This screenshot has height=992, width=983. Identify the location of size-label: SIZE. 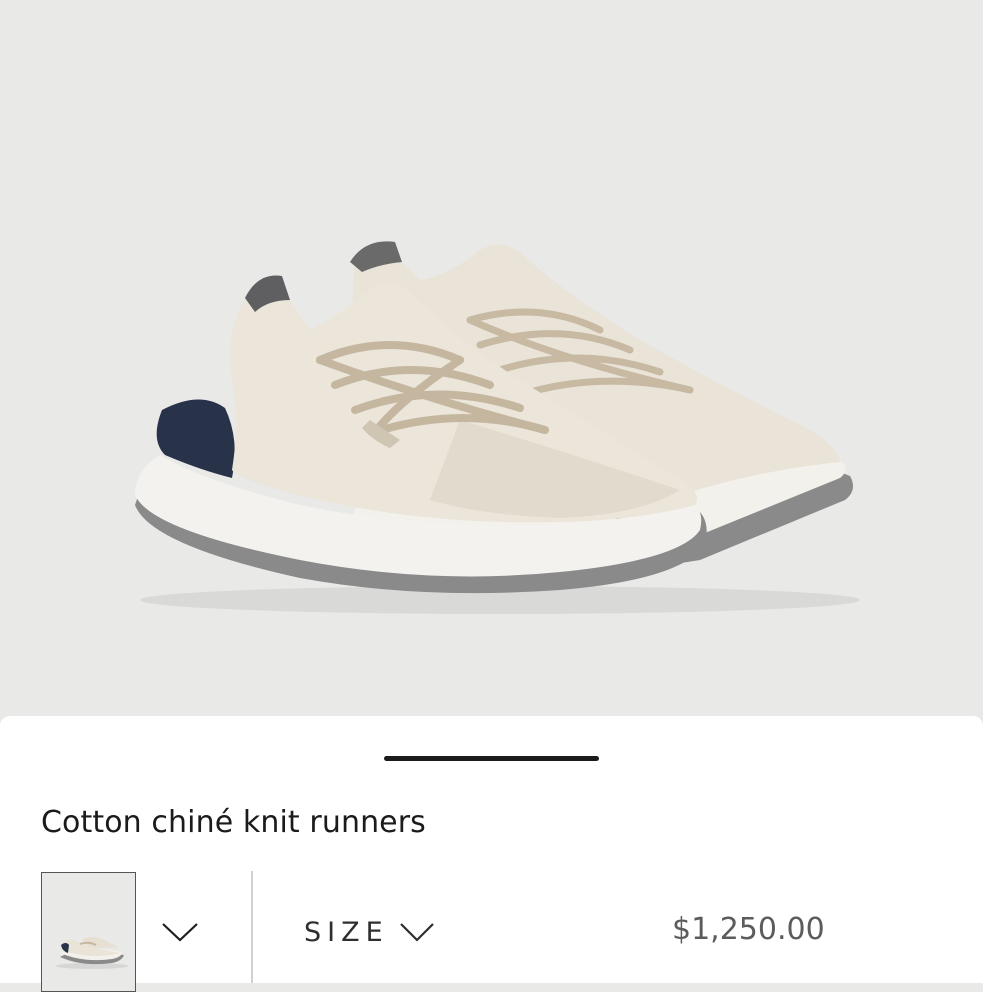
(346, 932).